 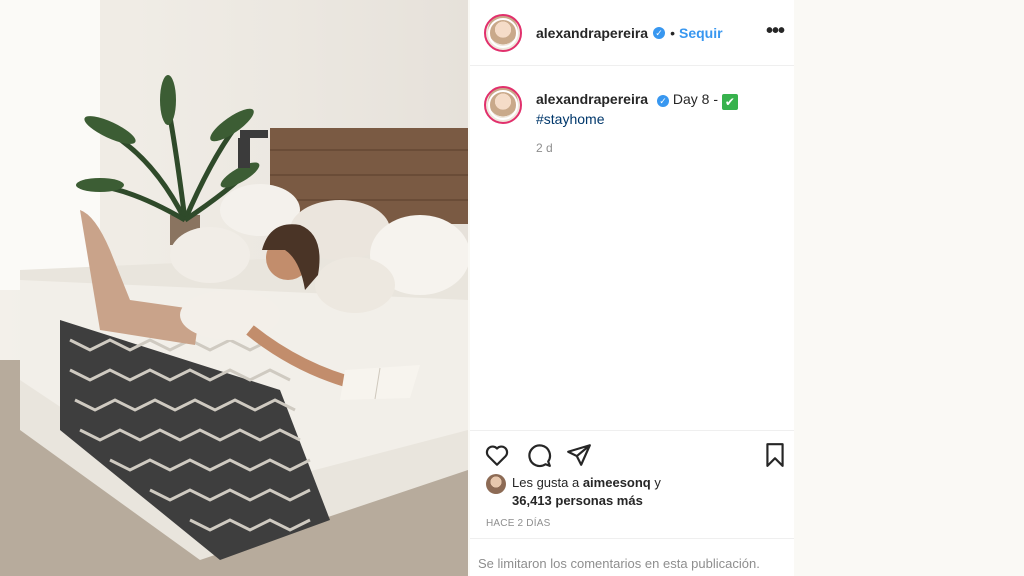 What do you see at coordinates (497, 455) in the screenshot?
I see `heart-icon` at bounding box center [497, 455].